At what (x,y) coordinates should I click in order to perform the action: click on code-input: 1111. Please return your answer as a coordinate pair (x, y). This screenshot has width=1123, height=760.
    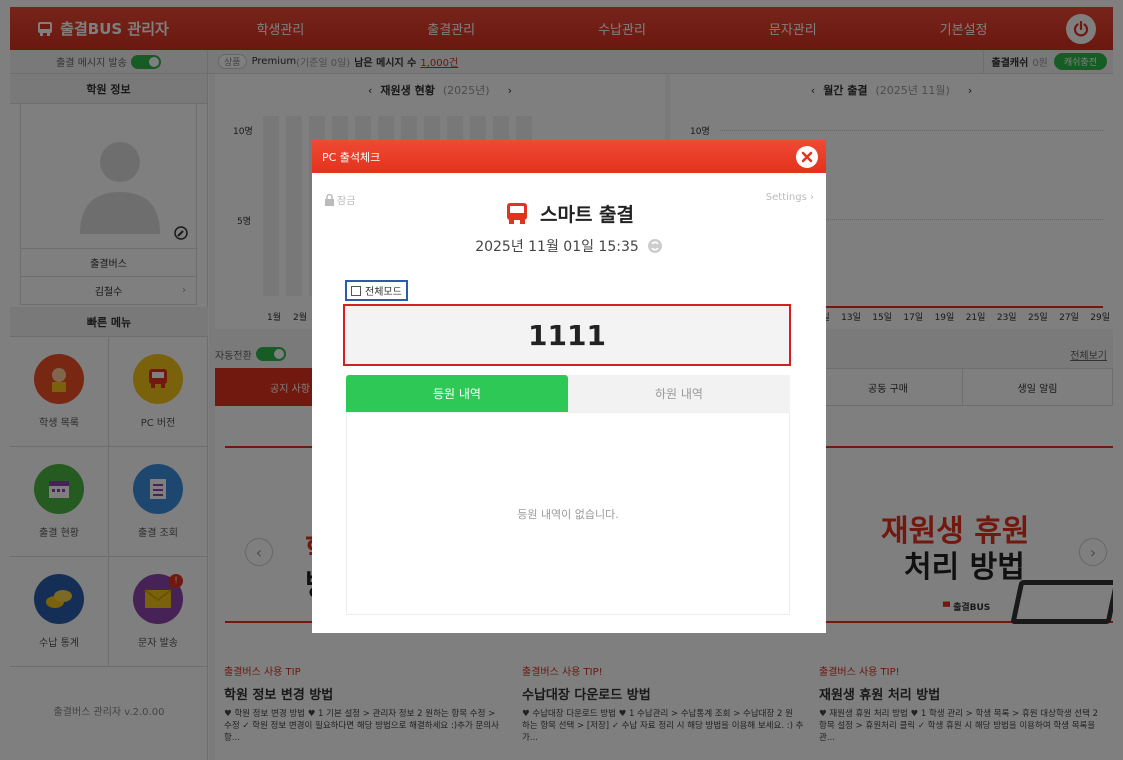
    Looking at the image, I should click on (567, 335).